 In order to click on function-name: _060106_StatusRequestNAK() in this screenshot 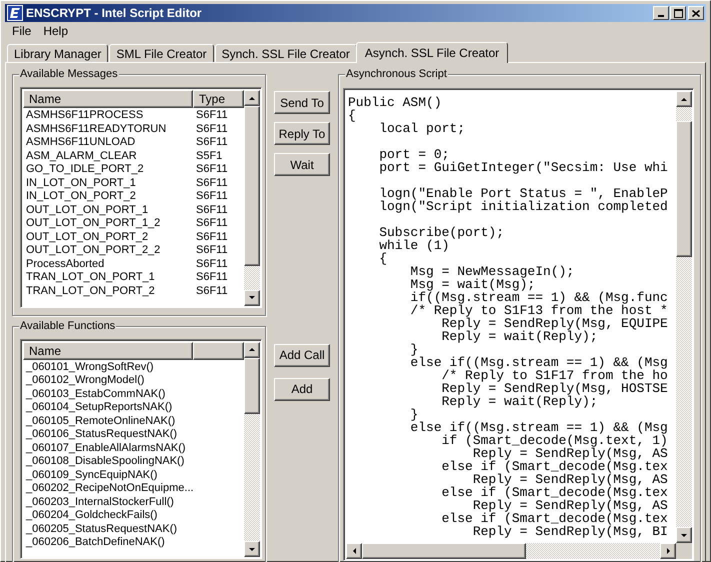, I will do `click(100, 435)`.